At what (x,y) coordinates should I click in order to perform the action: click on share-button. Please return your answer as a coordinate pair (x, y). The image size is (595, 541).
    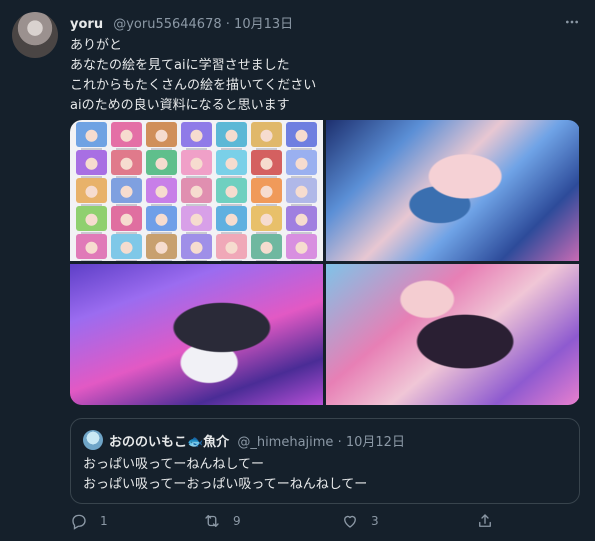
    Looking at the image, I should click on (485, 521).